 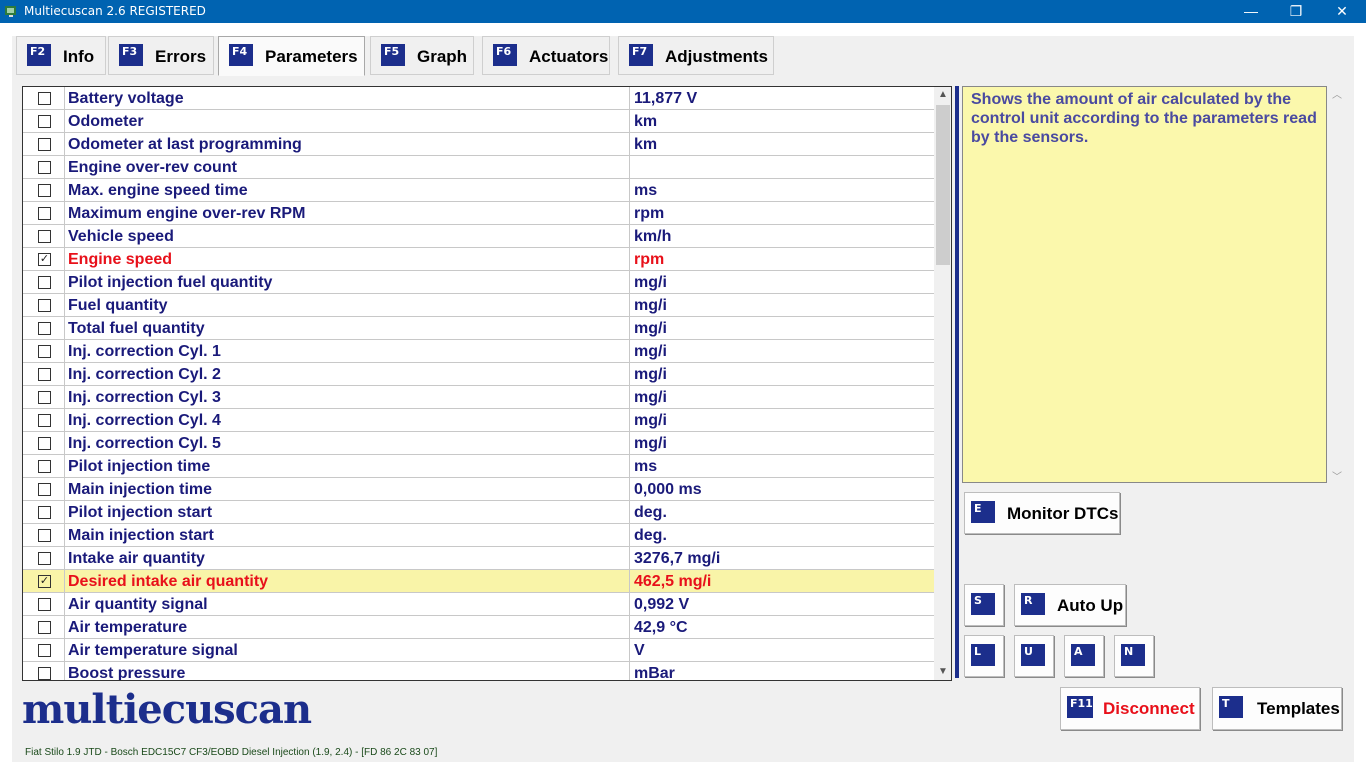 What do you see at coordinates (161, 55) in the screenshot?
I see `tab-errors: F3 Errors` at bounding box center [161, 55].